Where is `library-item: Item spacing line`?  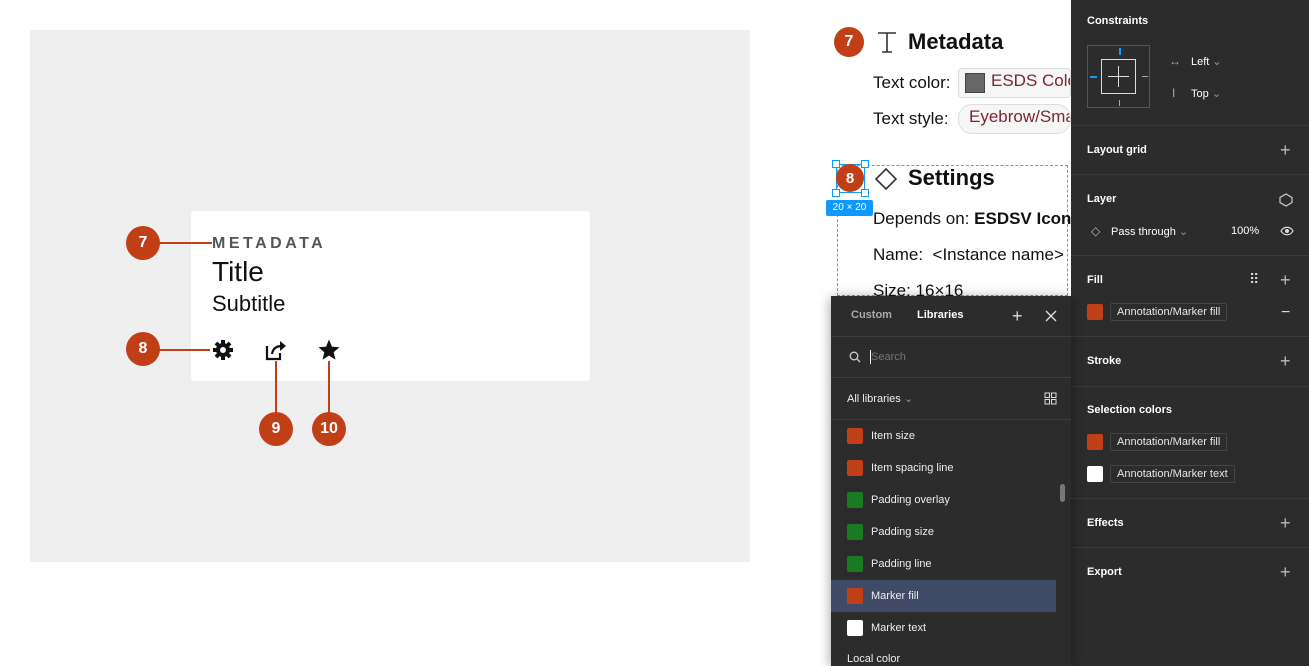 library-item: Item spacing line is located at coordinates (943, 468).